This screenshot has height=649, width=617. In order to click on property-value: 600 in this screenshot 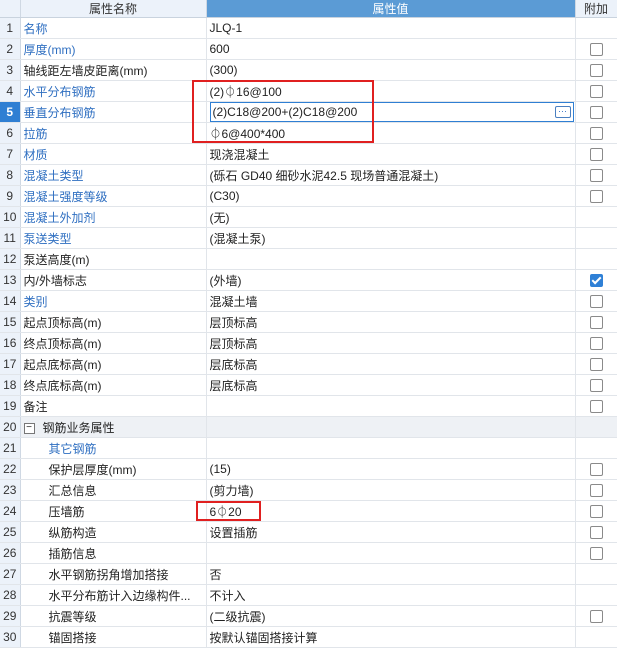, I will do `click(391, 49)`.